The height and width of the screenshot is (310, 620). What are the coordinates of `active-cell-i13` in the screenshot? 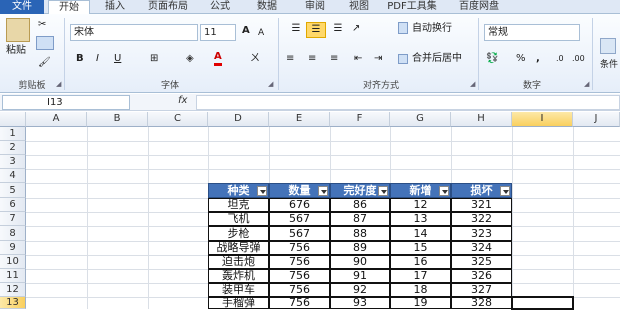 It's located at (542, 303).